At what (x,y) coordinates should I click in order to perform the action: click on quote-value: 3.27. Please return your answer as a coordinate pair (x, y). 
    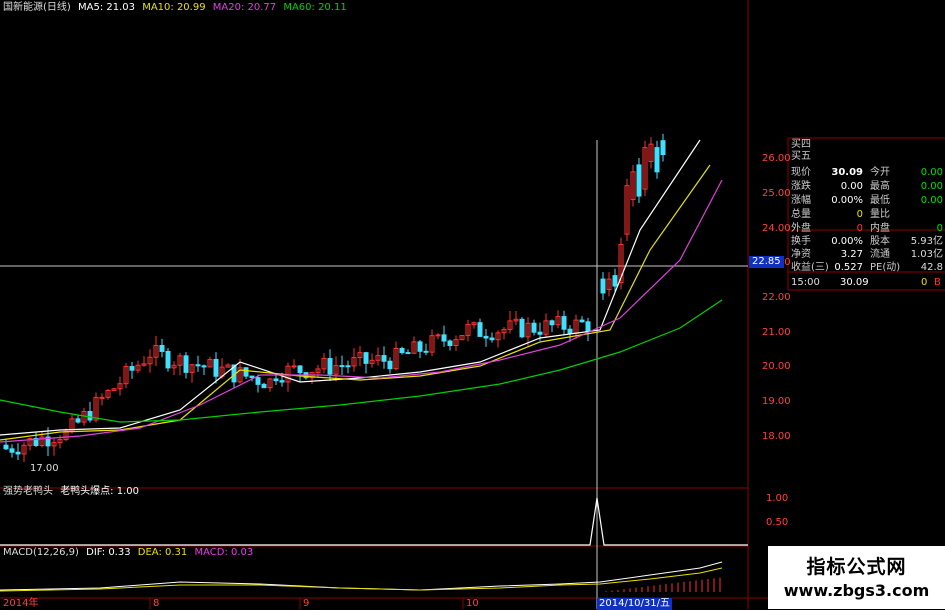
    Looking at the image, I should click on (851, 254).